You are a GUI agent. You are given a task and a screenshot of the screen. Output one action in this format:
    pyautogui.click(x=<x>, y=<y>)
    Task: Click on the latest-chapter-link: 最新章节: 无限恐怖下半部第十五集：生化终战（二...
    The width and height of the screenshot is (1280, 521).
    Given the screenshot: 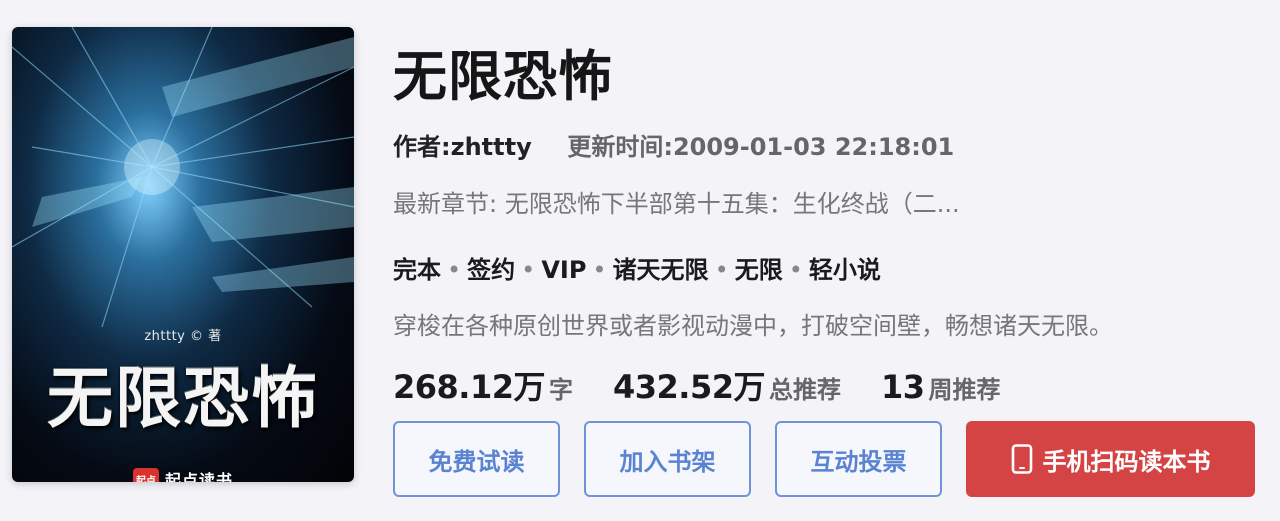 What is the action you would take?
    pyautogui.click(x=676, y=201)
    